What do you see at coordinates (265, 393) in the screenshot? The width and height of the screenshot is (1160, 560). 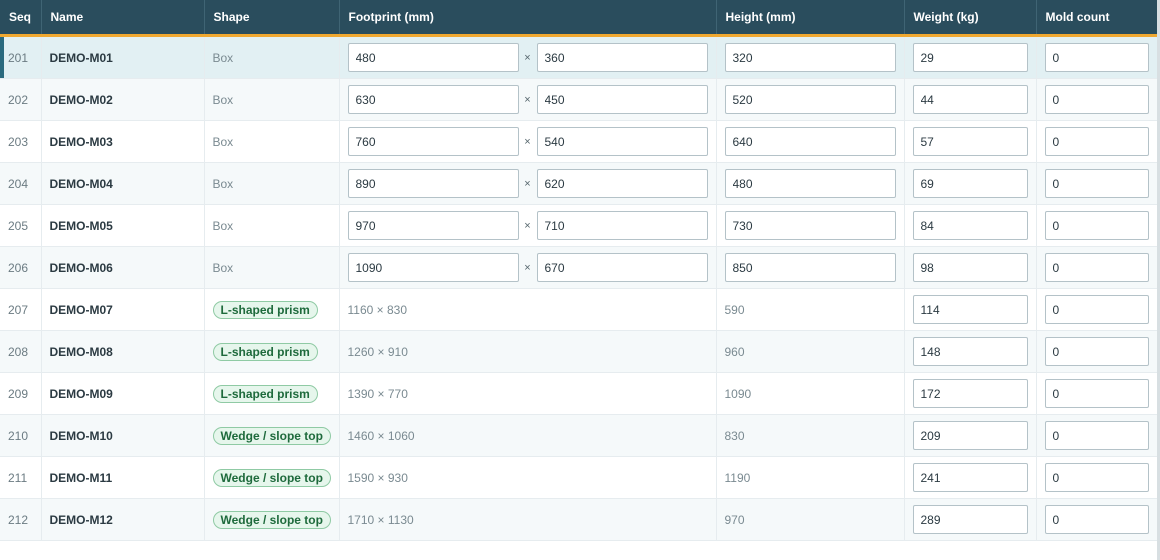 I see `shape-badge: L-shaped prism` at bounding box center [265, 393].